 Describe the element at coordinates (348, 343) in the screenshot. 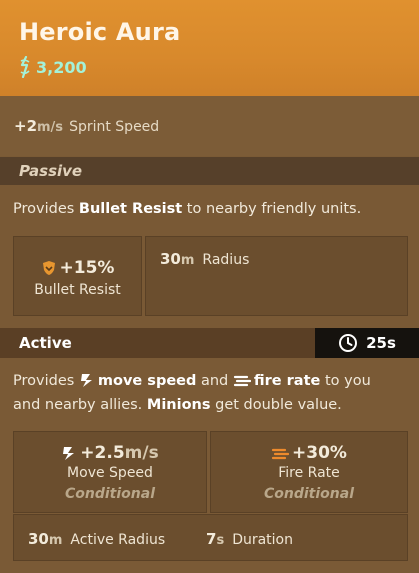

I see `cooldown-clock-icon` at that location.